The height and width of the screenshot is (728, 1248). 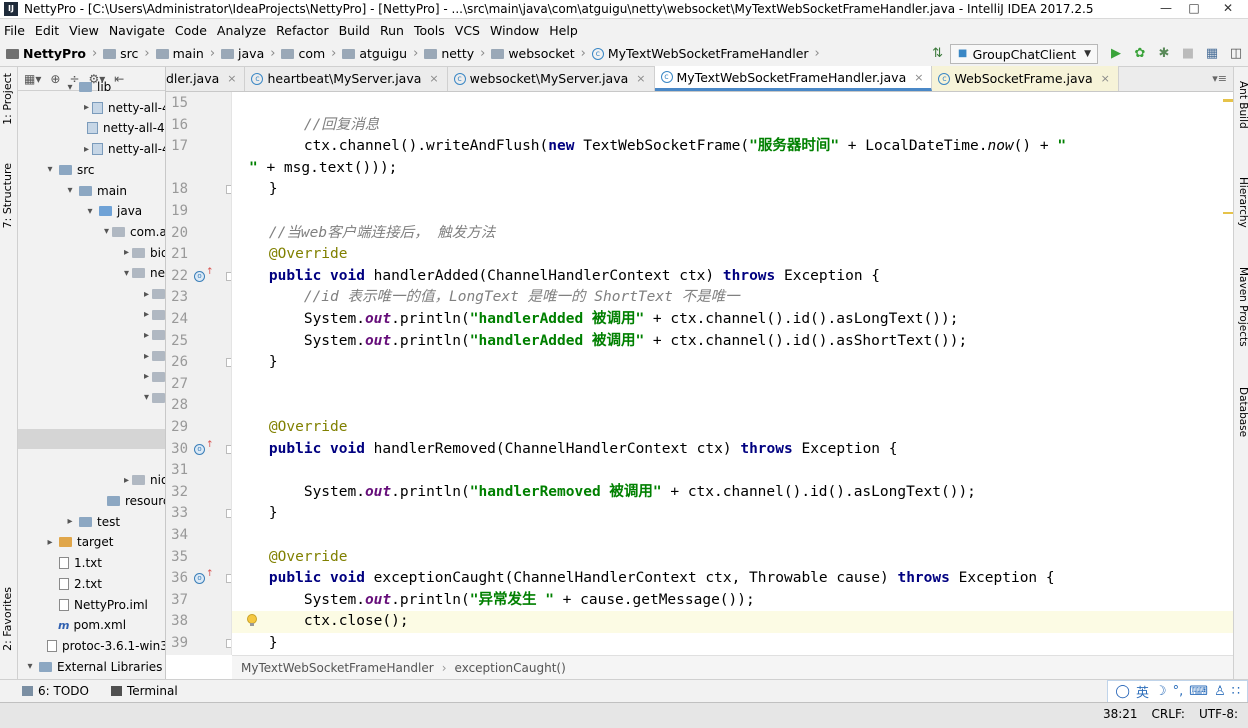 What do you see at coordinates (538, 53) in the screenshot?
I see `breadcrumb-item: websocket ›` at bounding box center [538, 53].